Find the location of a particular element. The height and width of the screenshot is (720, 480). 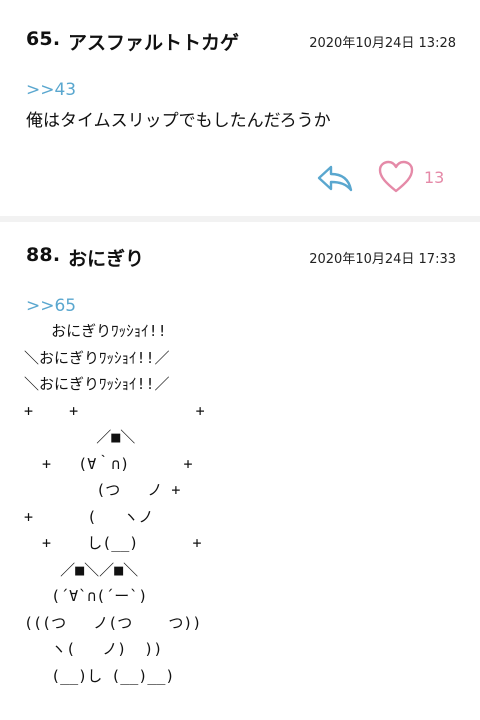

post-actions: 13 is located at coordinates (386, 178).